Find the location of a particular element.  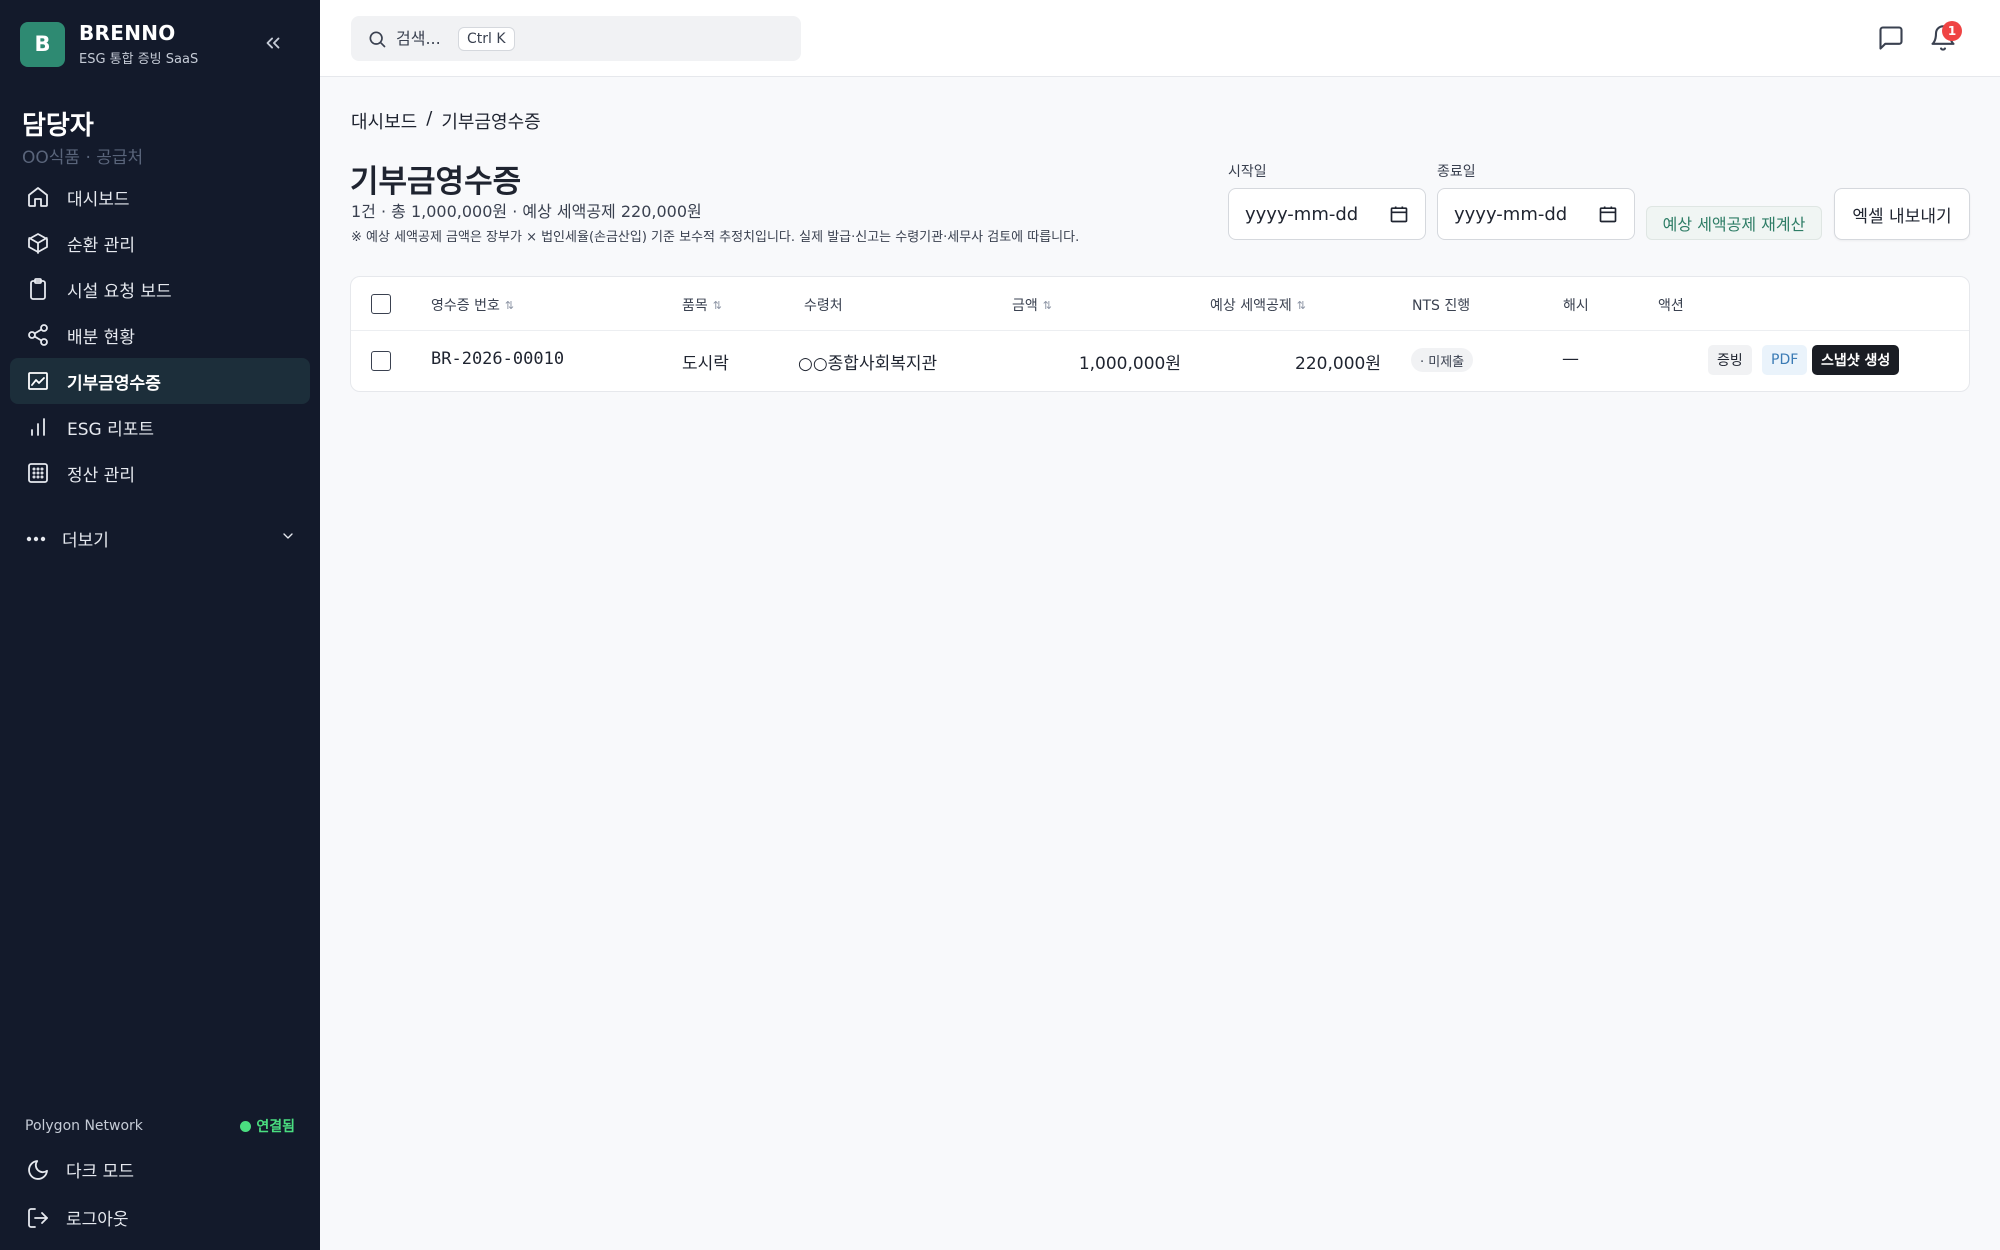

cell-item: 도시락 is located at coordinates (705, 364).